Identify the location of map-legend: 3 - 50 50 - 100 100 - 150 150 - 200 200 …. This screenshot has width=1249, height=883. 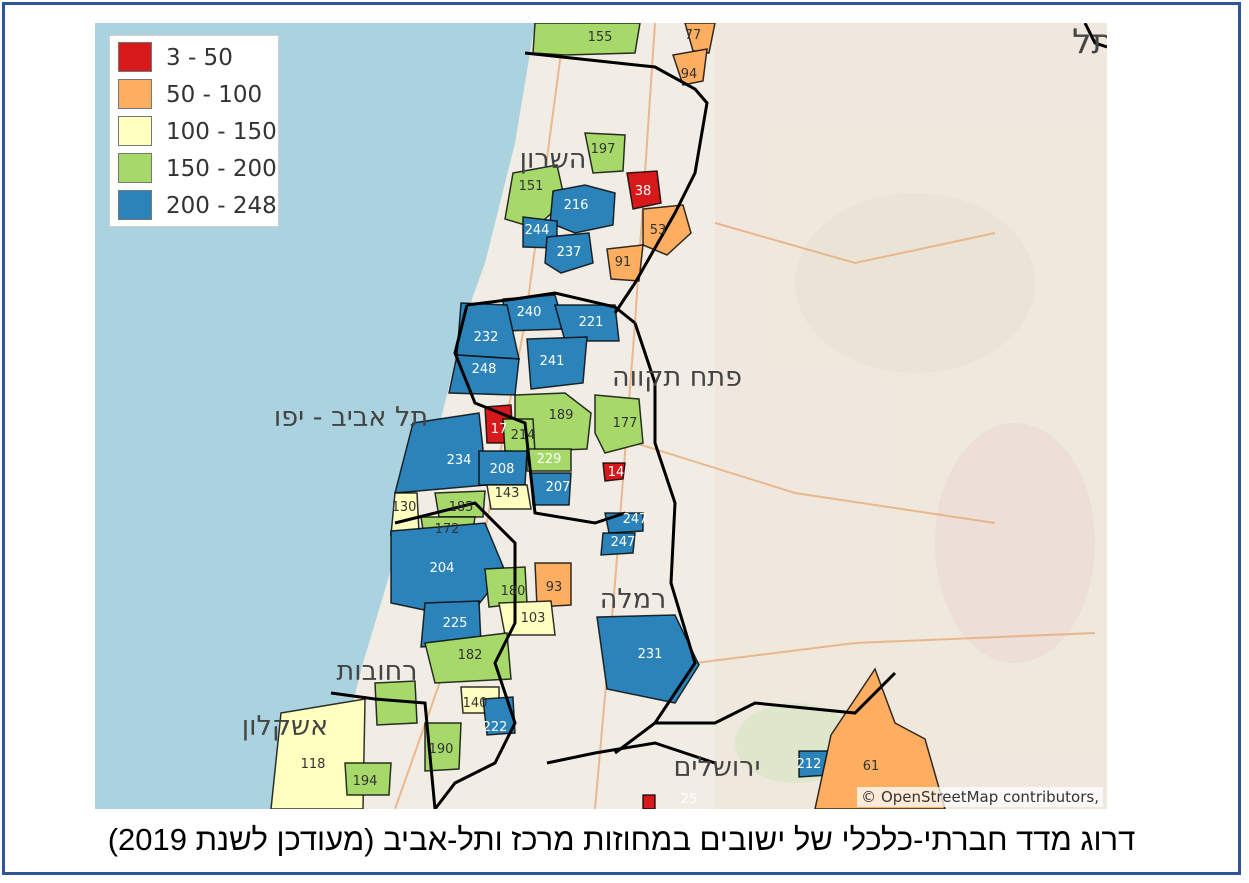
(194, 131).